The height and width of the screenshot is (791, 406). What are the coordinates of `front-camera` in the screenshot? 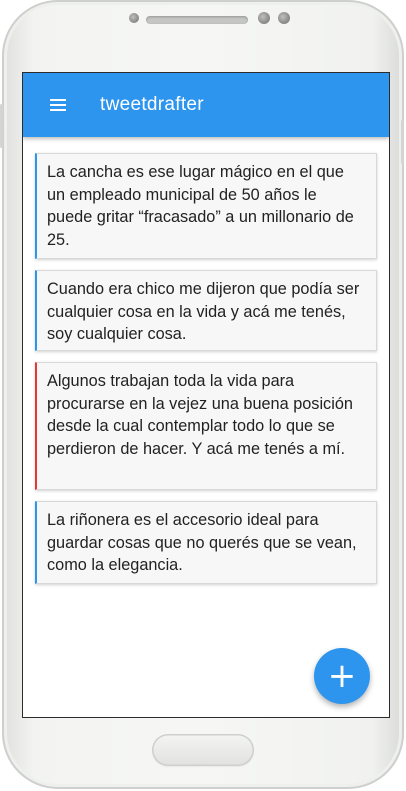 It's located at (264, 18).